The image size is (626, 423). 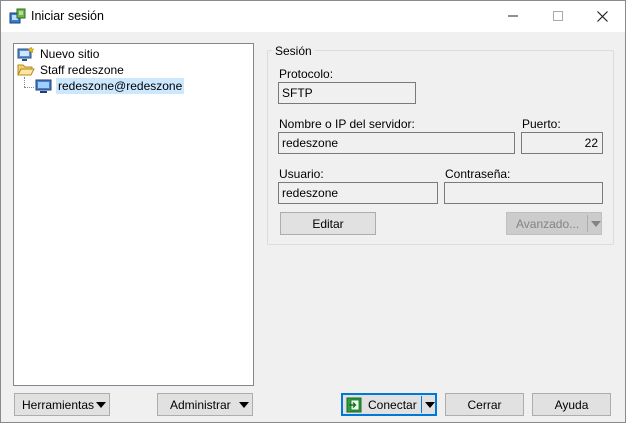 What do you see at coordinates (347, 93) in the screenshot?
I see `protocol-field: SFTP` at bounding box center [347, 93].